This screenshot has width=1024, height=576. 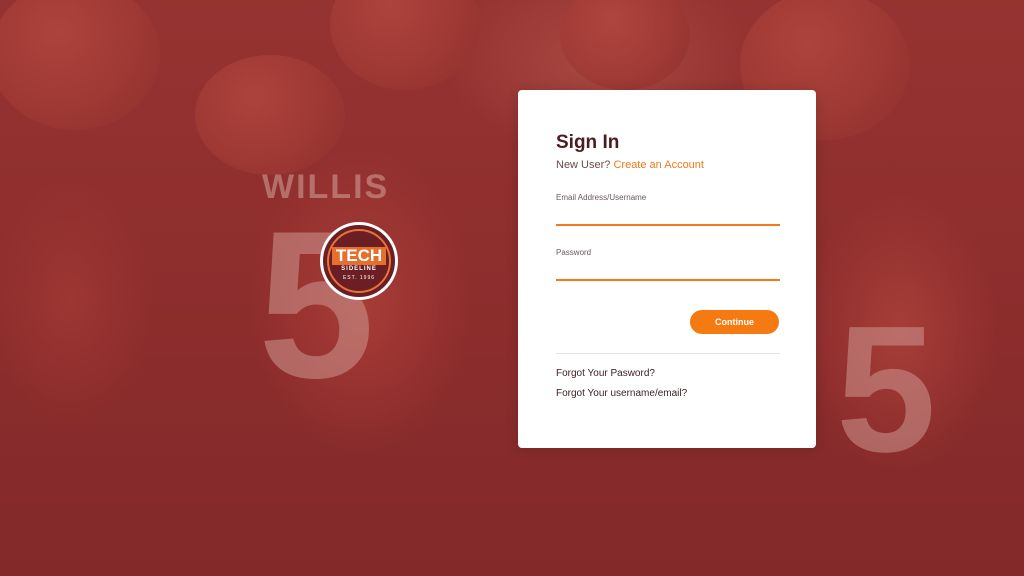 I want to click on continue-button: Continue, so click(x=734, y=322).